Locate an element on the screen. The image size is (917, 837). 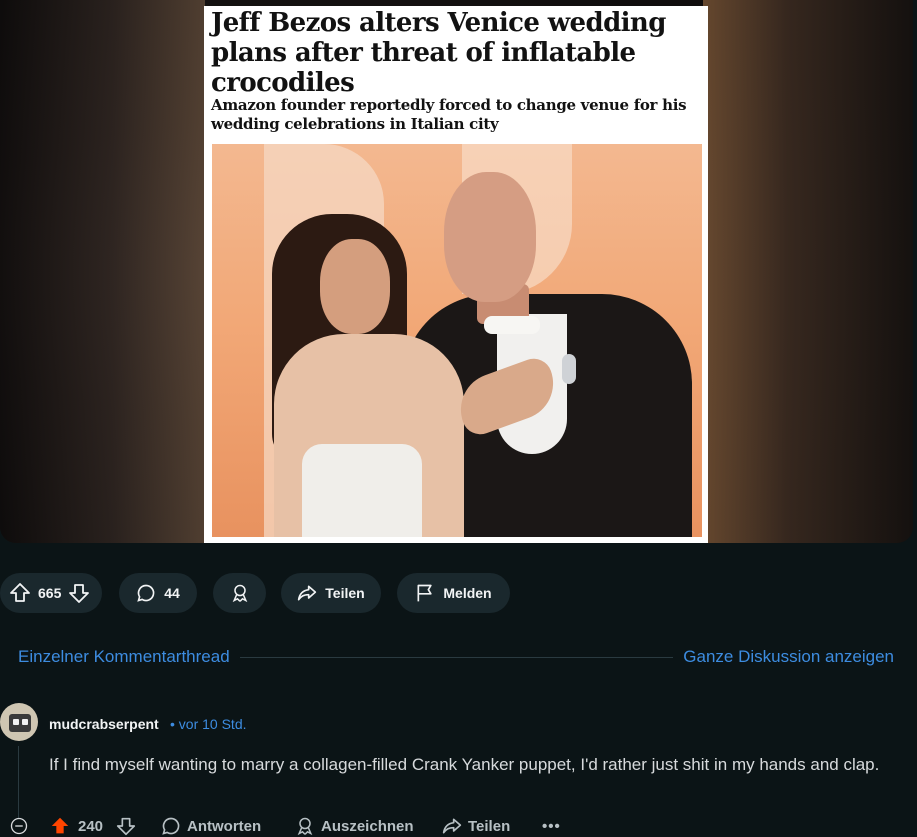
woman-dress is located at coordinates (362, 490).